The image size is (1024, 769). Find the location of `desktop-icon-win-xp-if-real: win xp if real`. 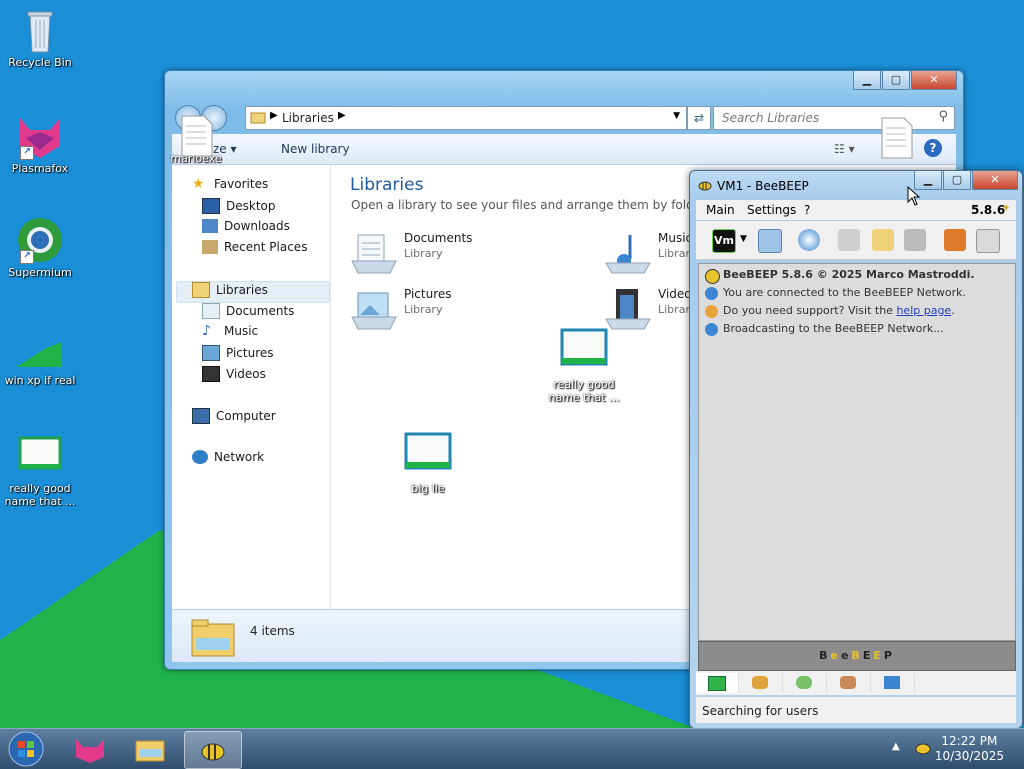

desktop-icon-win-xp-if-real: win xp if real is located at coordinates (40, 355).